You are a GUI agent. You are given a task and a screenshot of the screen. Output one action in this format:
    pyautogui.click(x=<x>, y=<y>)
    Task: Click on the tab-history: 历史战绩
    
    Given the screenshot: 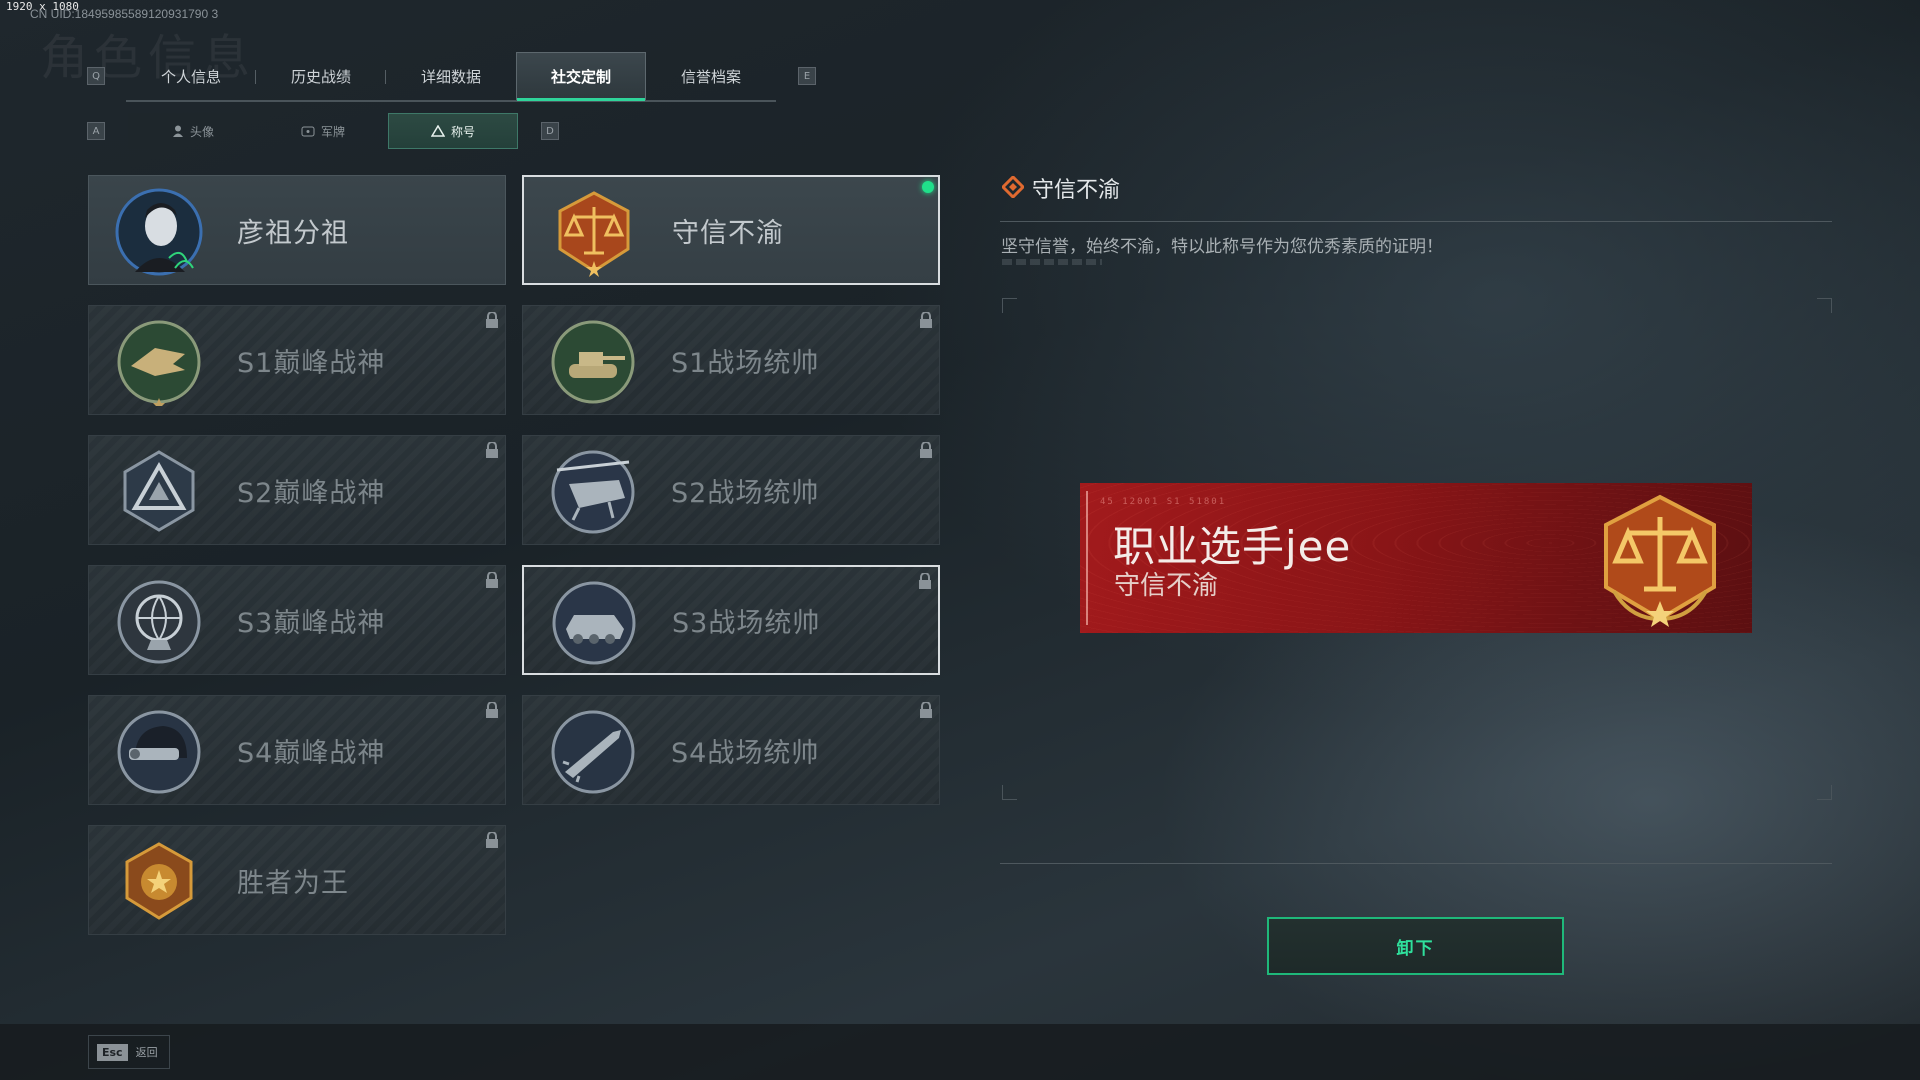 What is the action you would take?
    pyautogui.click(x=321, y=76)
    